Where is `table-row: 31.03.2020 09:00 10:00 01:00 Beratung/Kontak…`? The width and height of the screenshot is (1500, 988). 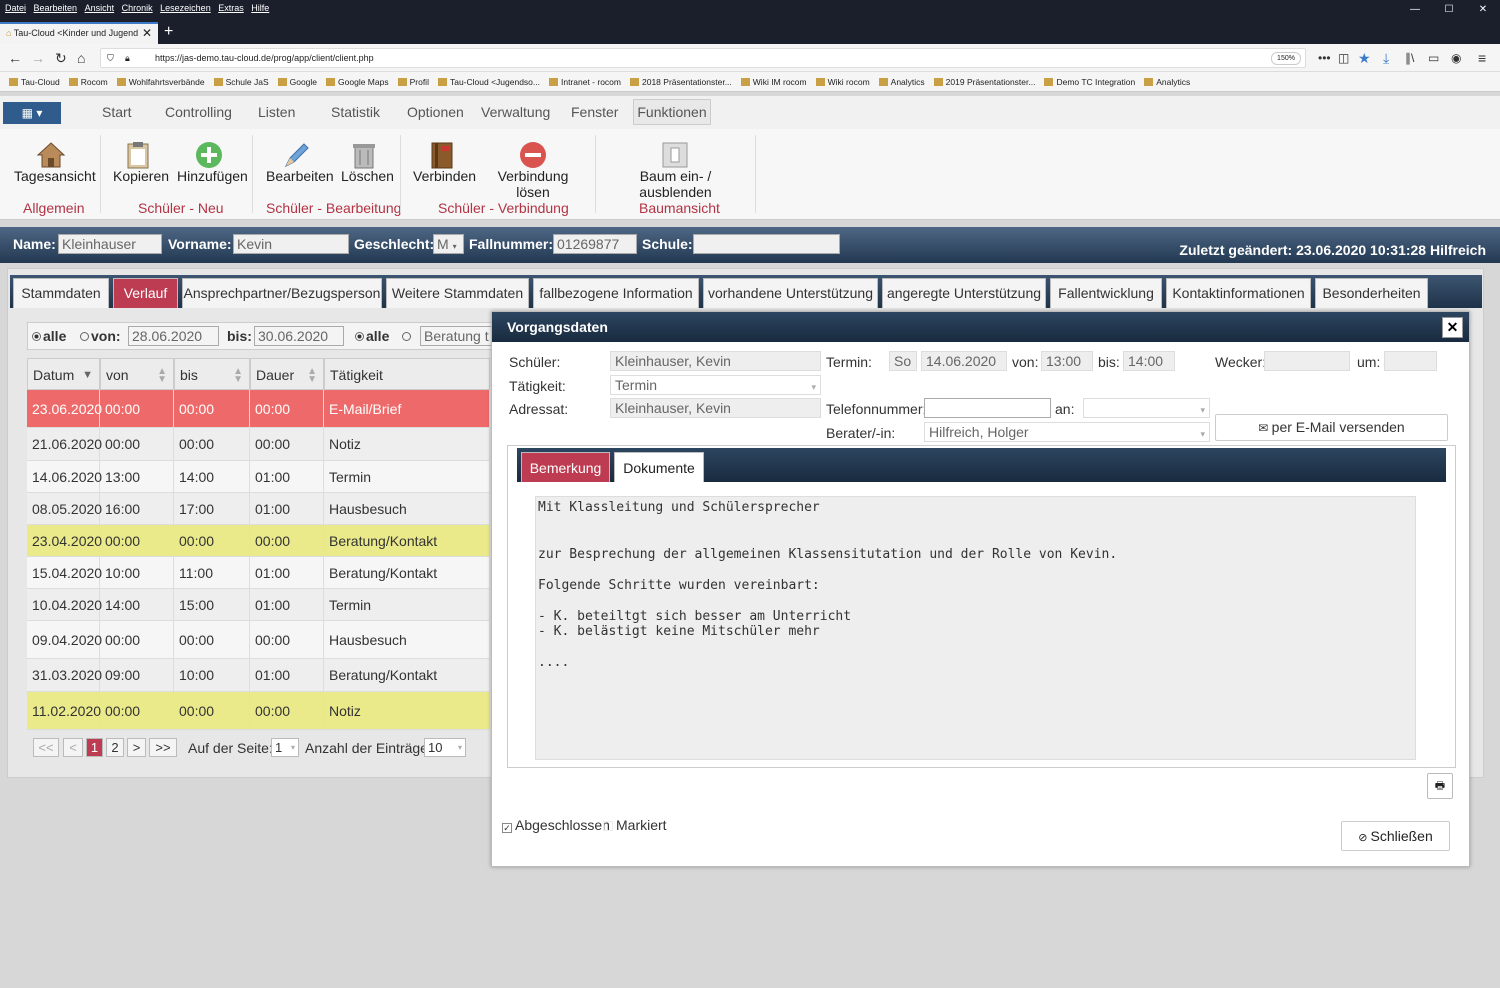
table-row: 31.03.2020 09:00 10:00 01:00 Beratung/Kontak… is located at coordinates (258, 675).